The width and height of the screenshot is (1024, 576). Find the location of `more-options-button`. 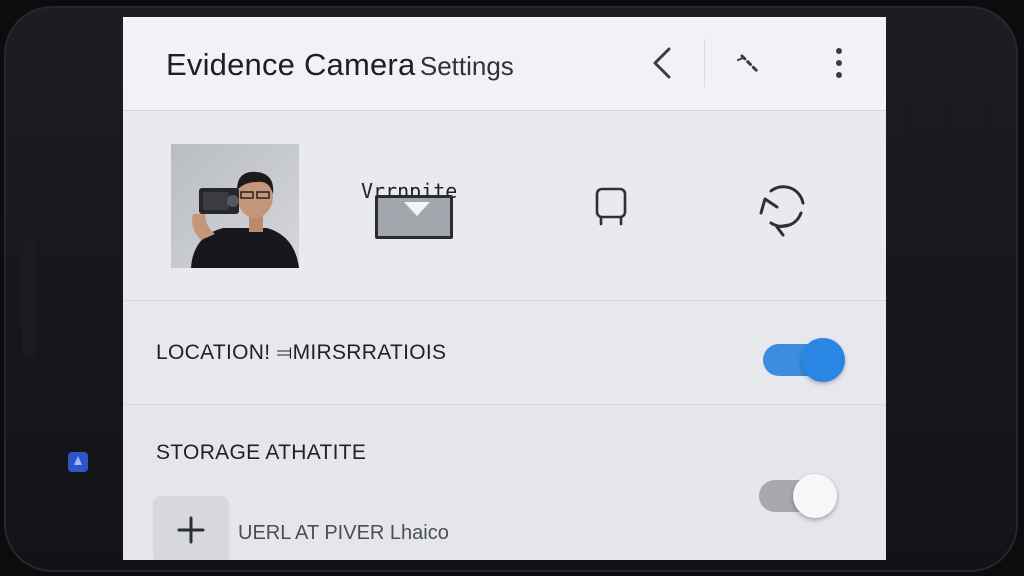

more-options-button is located at coordinates (839, 63).